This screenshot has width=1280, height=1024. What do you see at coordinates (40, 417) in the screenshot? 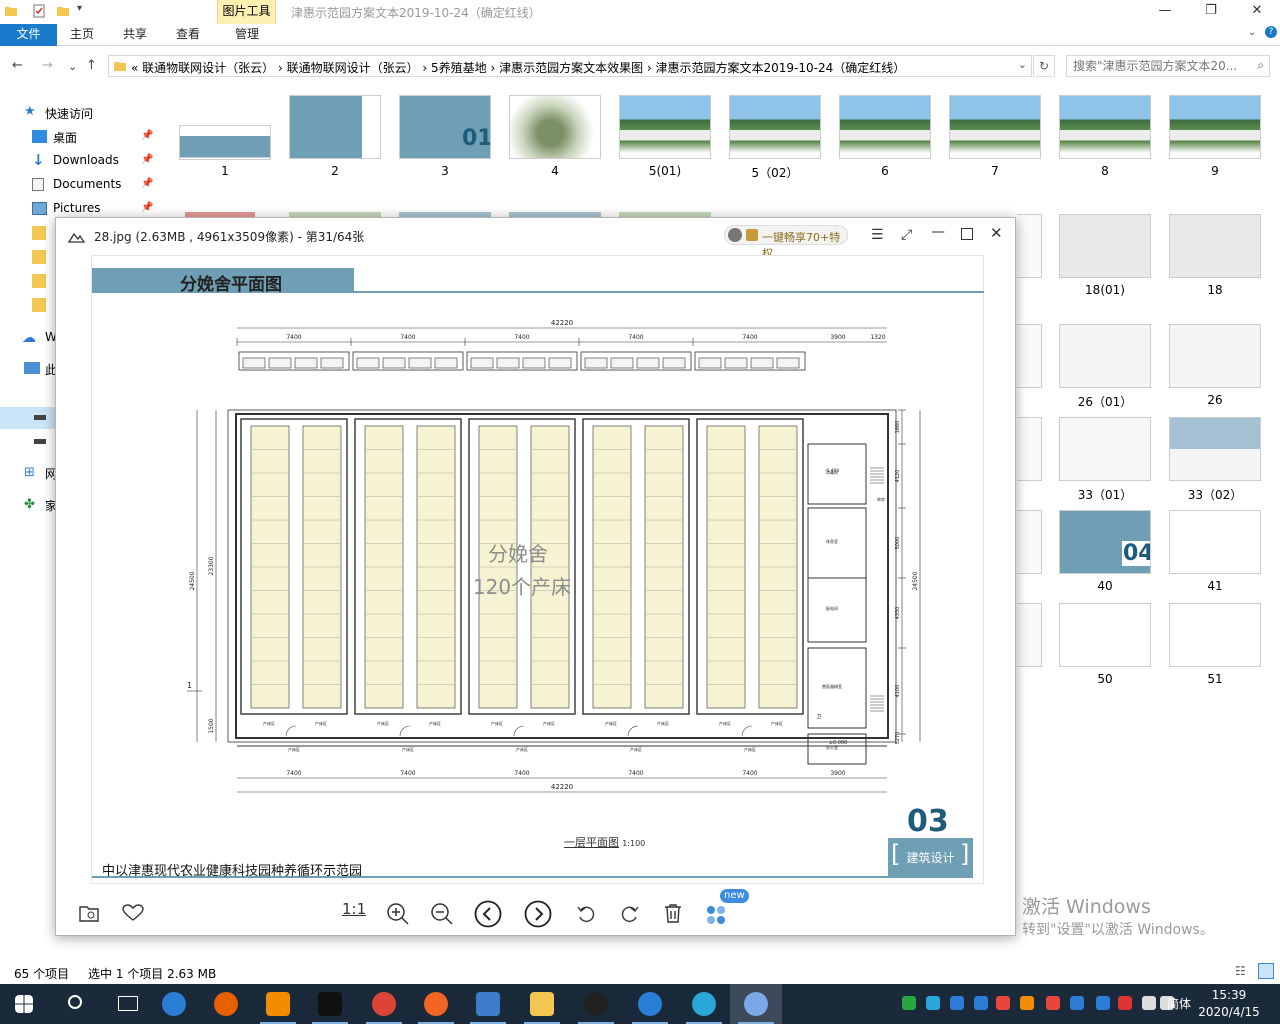
I see `drive-icon` at bounding box center [40, 417].